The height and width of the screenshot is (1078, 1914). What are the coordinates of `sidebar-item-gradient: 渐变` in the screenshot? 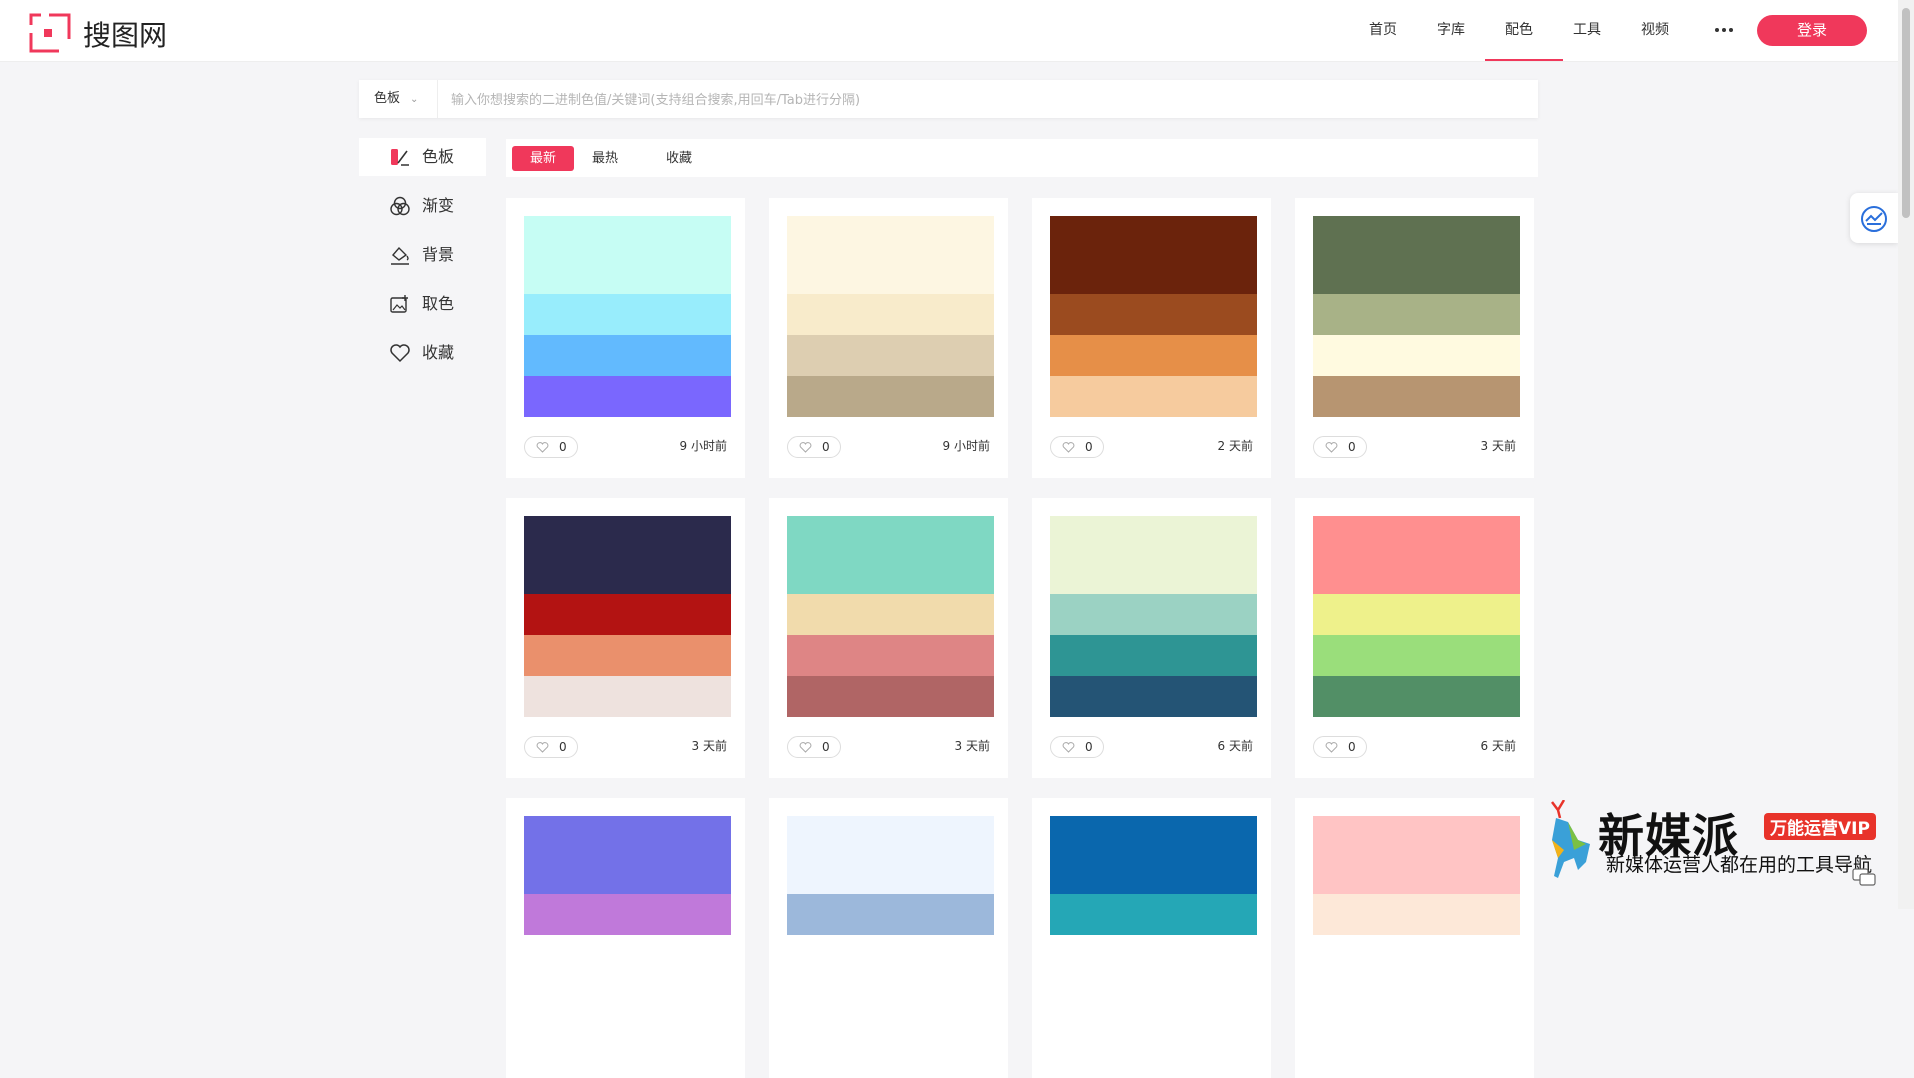 It's located at (422, 206).